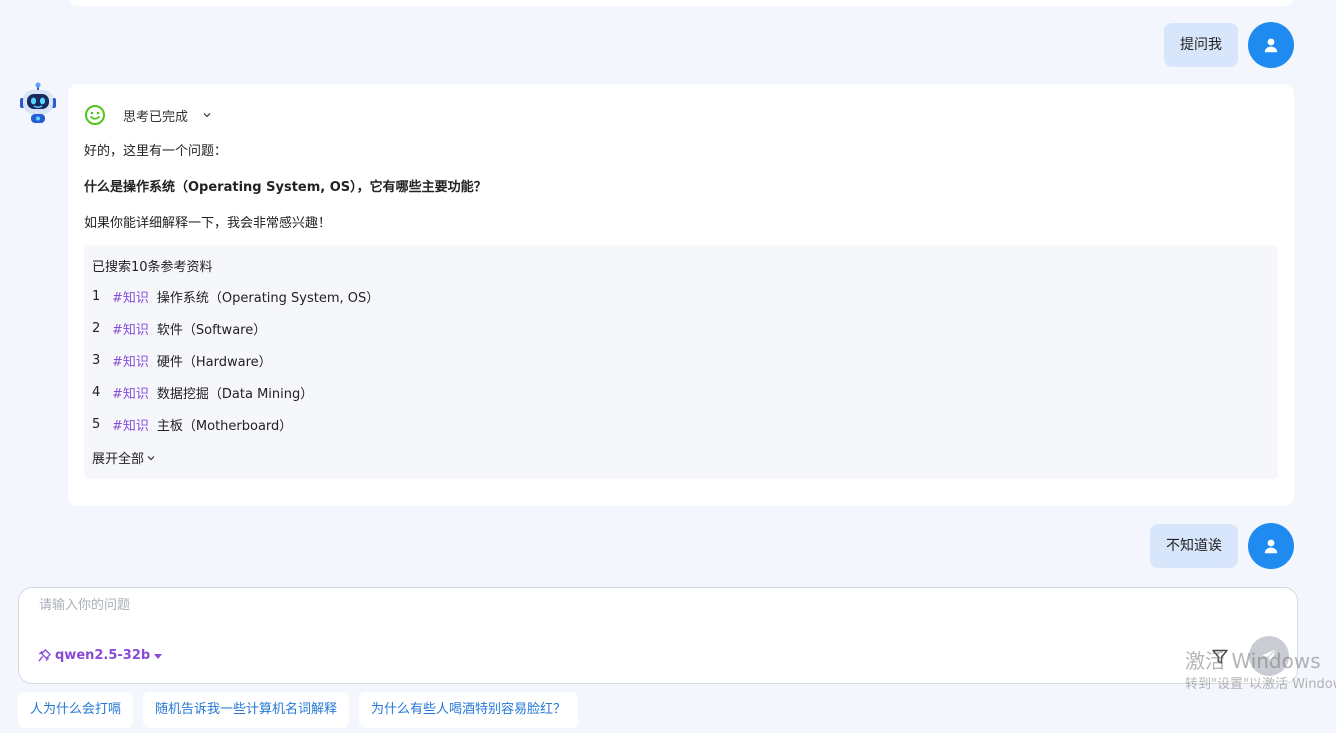 This screenshot has width=1336, height=733. I want to click on smile-icon, so click(95, 115).